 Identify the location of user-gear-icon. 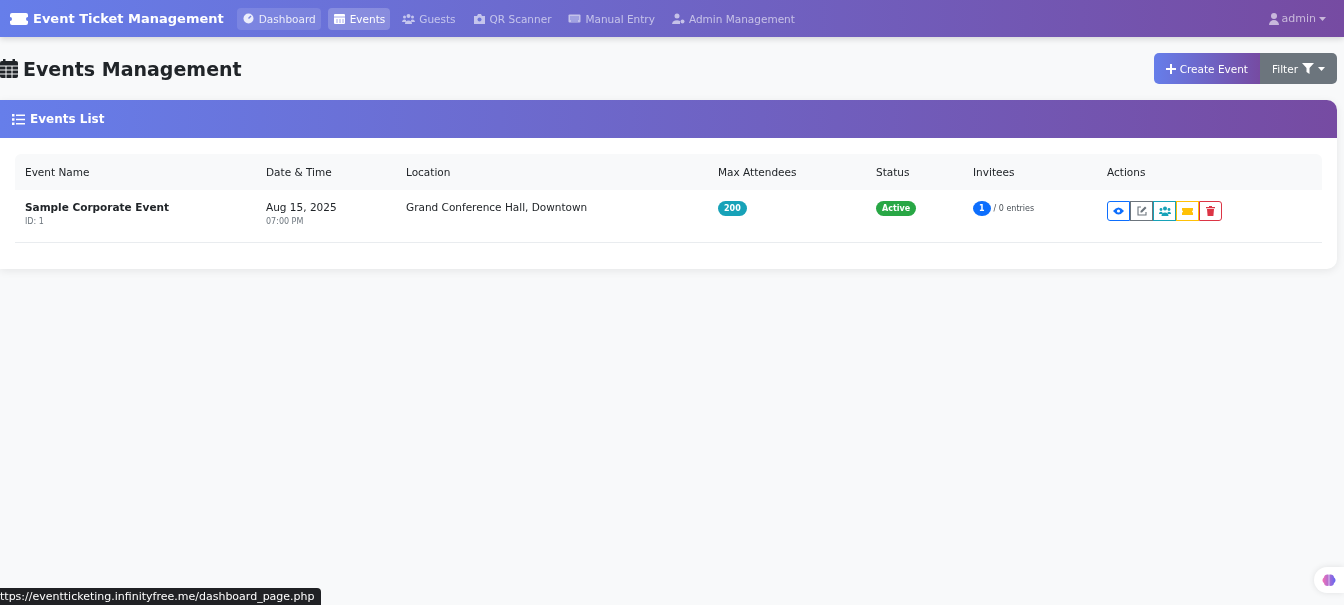
(678, 18).